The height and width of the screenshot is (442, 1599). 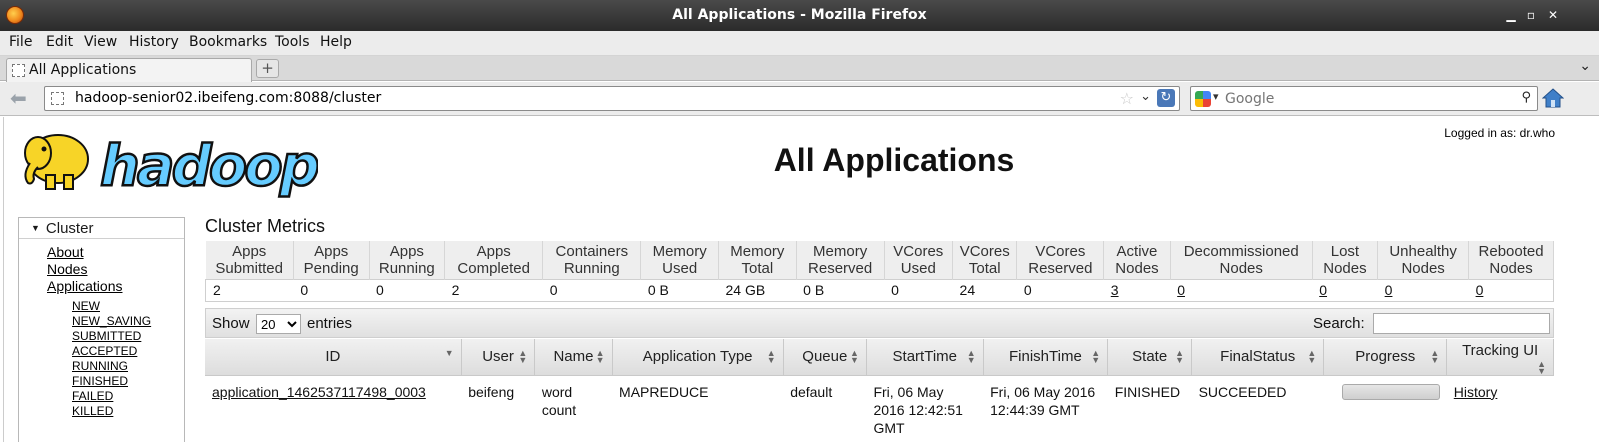 I want to click on column-header-user: User ▲ ▼, so click(x=498, y=357).